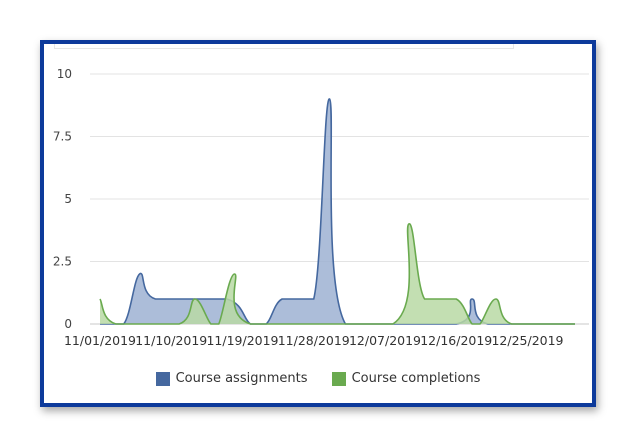 Image resolution: width=635 pixels, height=445 pixels. I want to click on legend-item-assignments: Course assignments, so click(231, 378).